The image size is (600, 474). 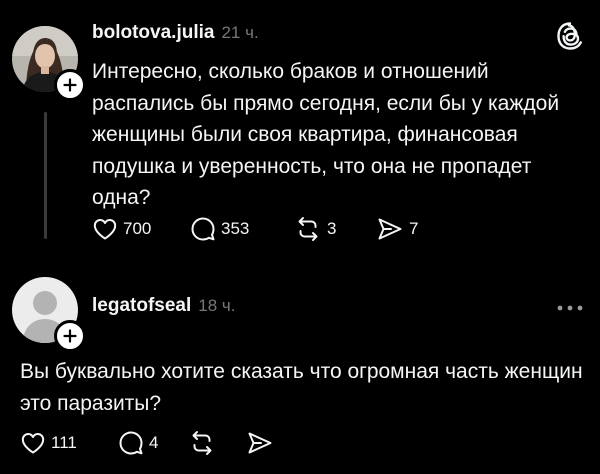 What do you see at coordinates (64, 442) in the screenshot?
I see `like-count: 111` at bounding box center [64, 442].